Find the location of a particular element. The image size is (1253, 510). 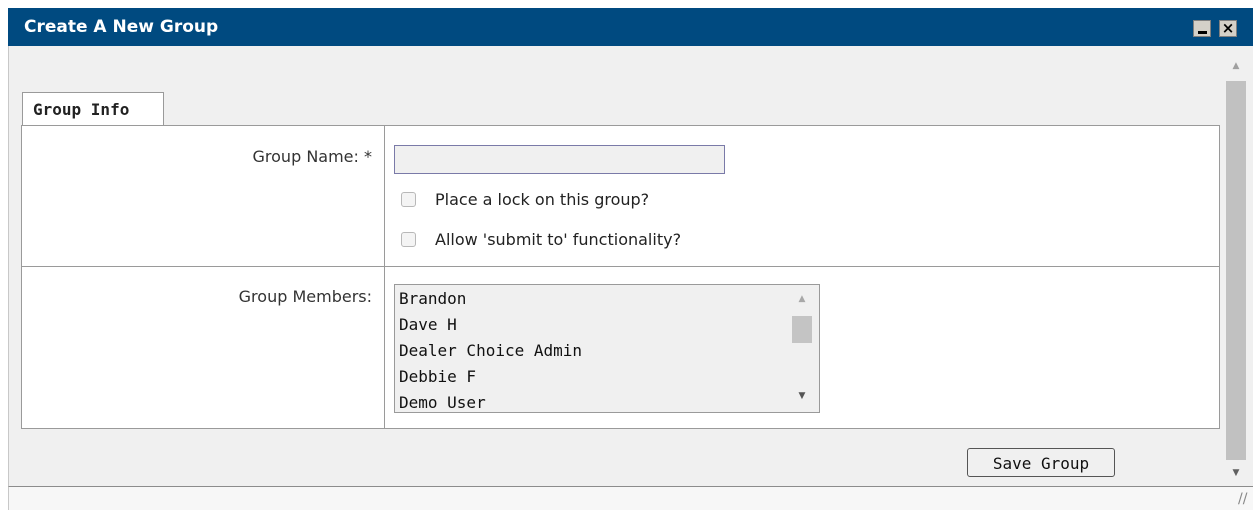

group-members-label: Group Members: is located at coordinates (305, 296).